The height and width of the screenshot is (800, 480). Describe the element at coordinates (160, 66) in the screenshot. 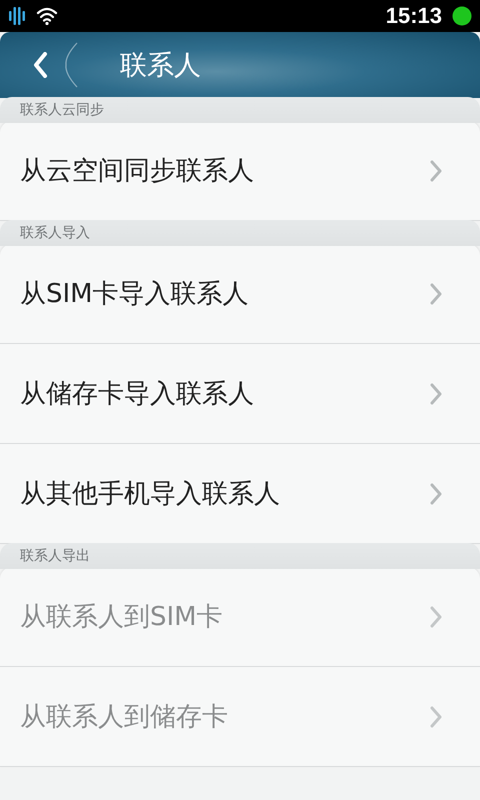

I see `screen-title: 联系人` at that location.